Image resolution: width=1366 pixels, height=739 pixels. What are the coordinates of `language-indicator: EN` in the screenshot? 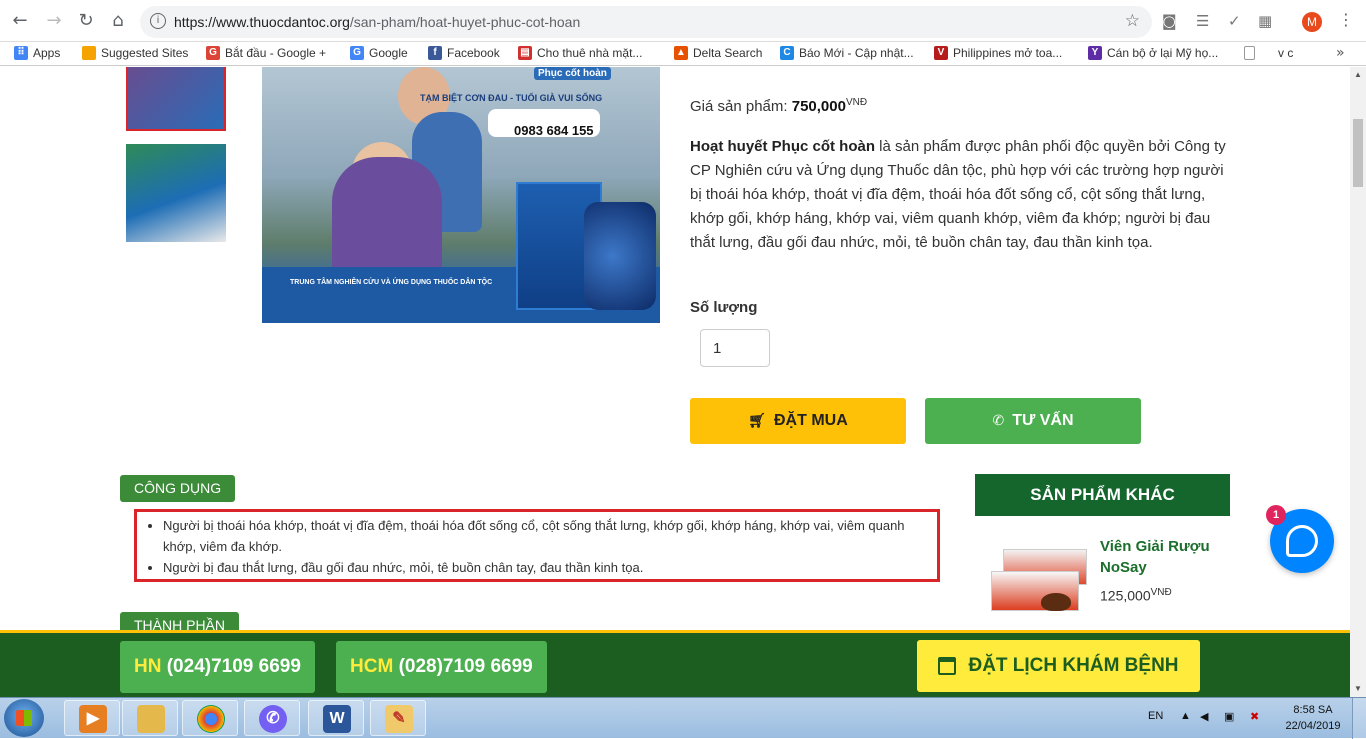 It's located at (1155, 716).